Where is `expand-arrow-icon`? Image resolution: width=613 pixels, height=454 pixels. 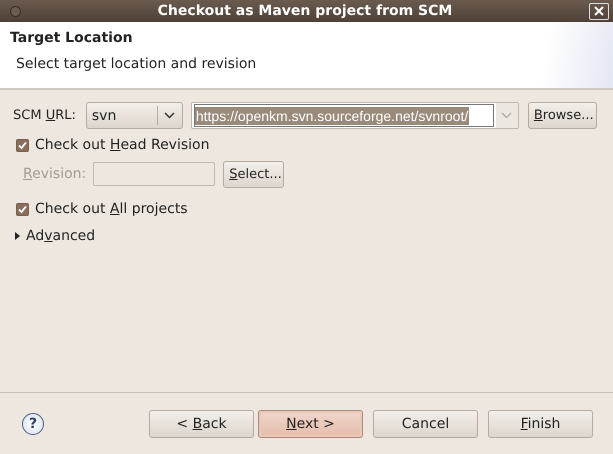
expand-arrow-icon is located at coordinates (17, 236).